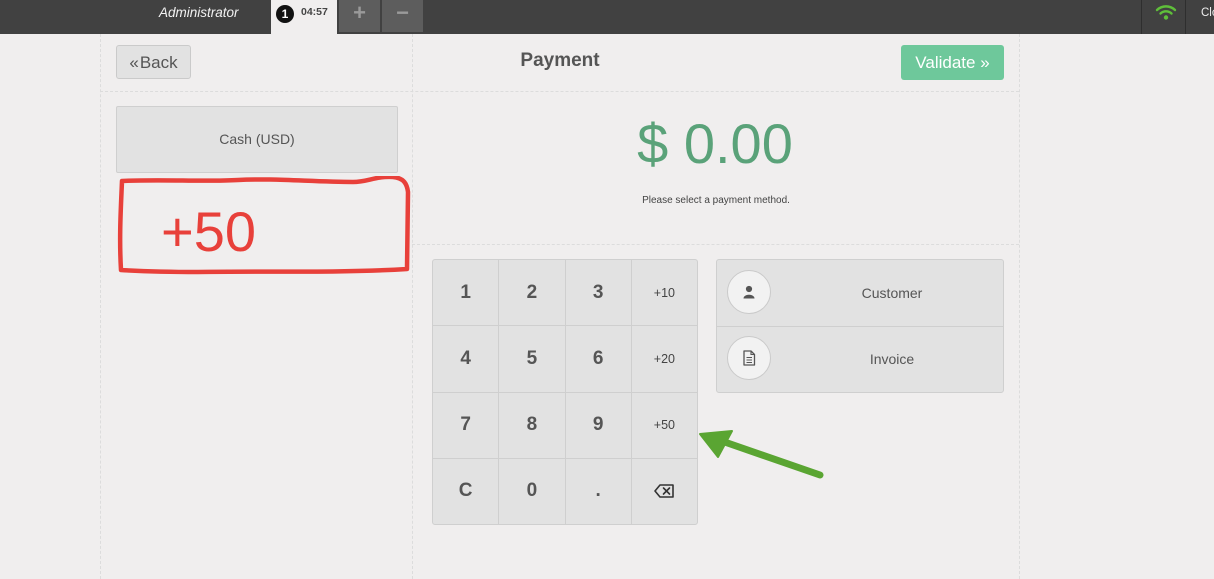 The width and height of the screenshot is (1214, 579). Describe the element at coordinates (134, 62) in the screenshot. I see `double-chevron-left-icon: «` at that location.